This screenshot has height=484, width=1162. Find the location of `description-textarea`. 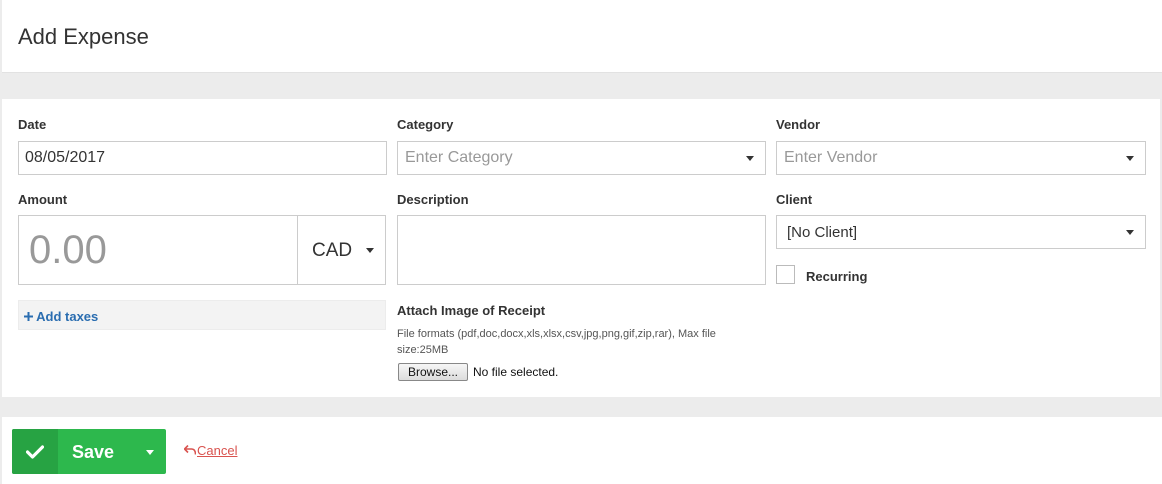

description-textarea is located at coordinates (581, 250).